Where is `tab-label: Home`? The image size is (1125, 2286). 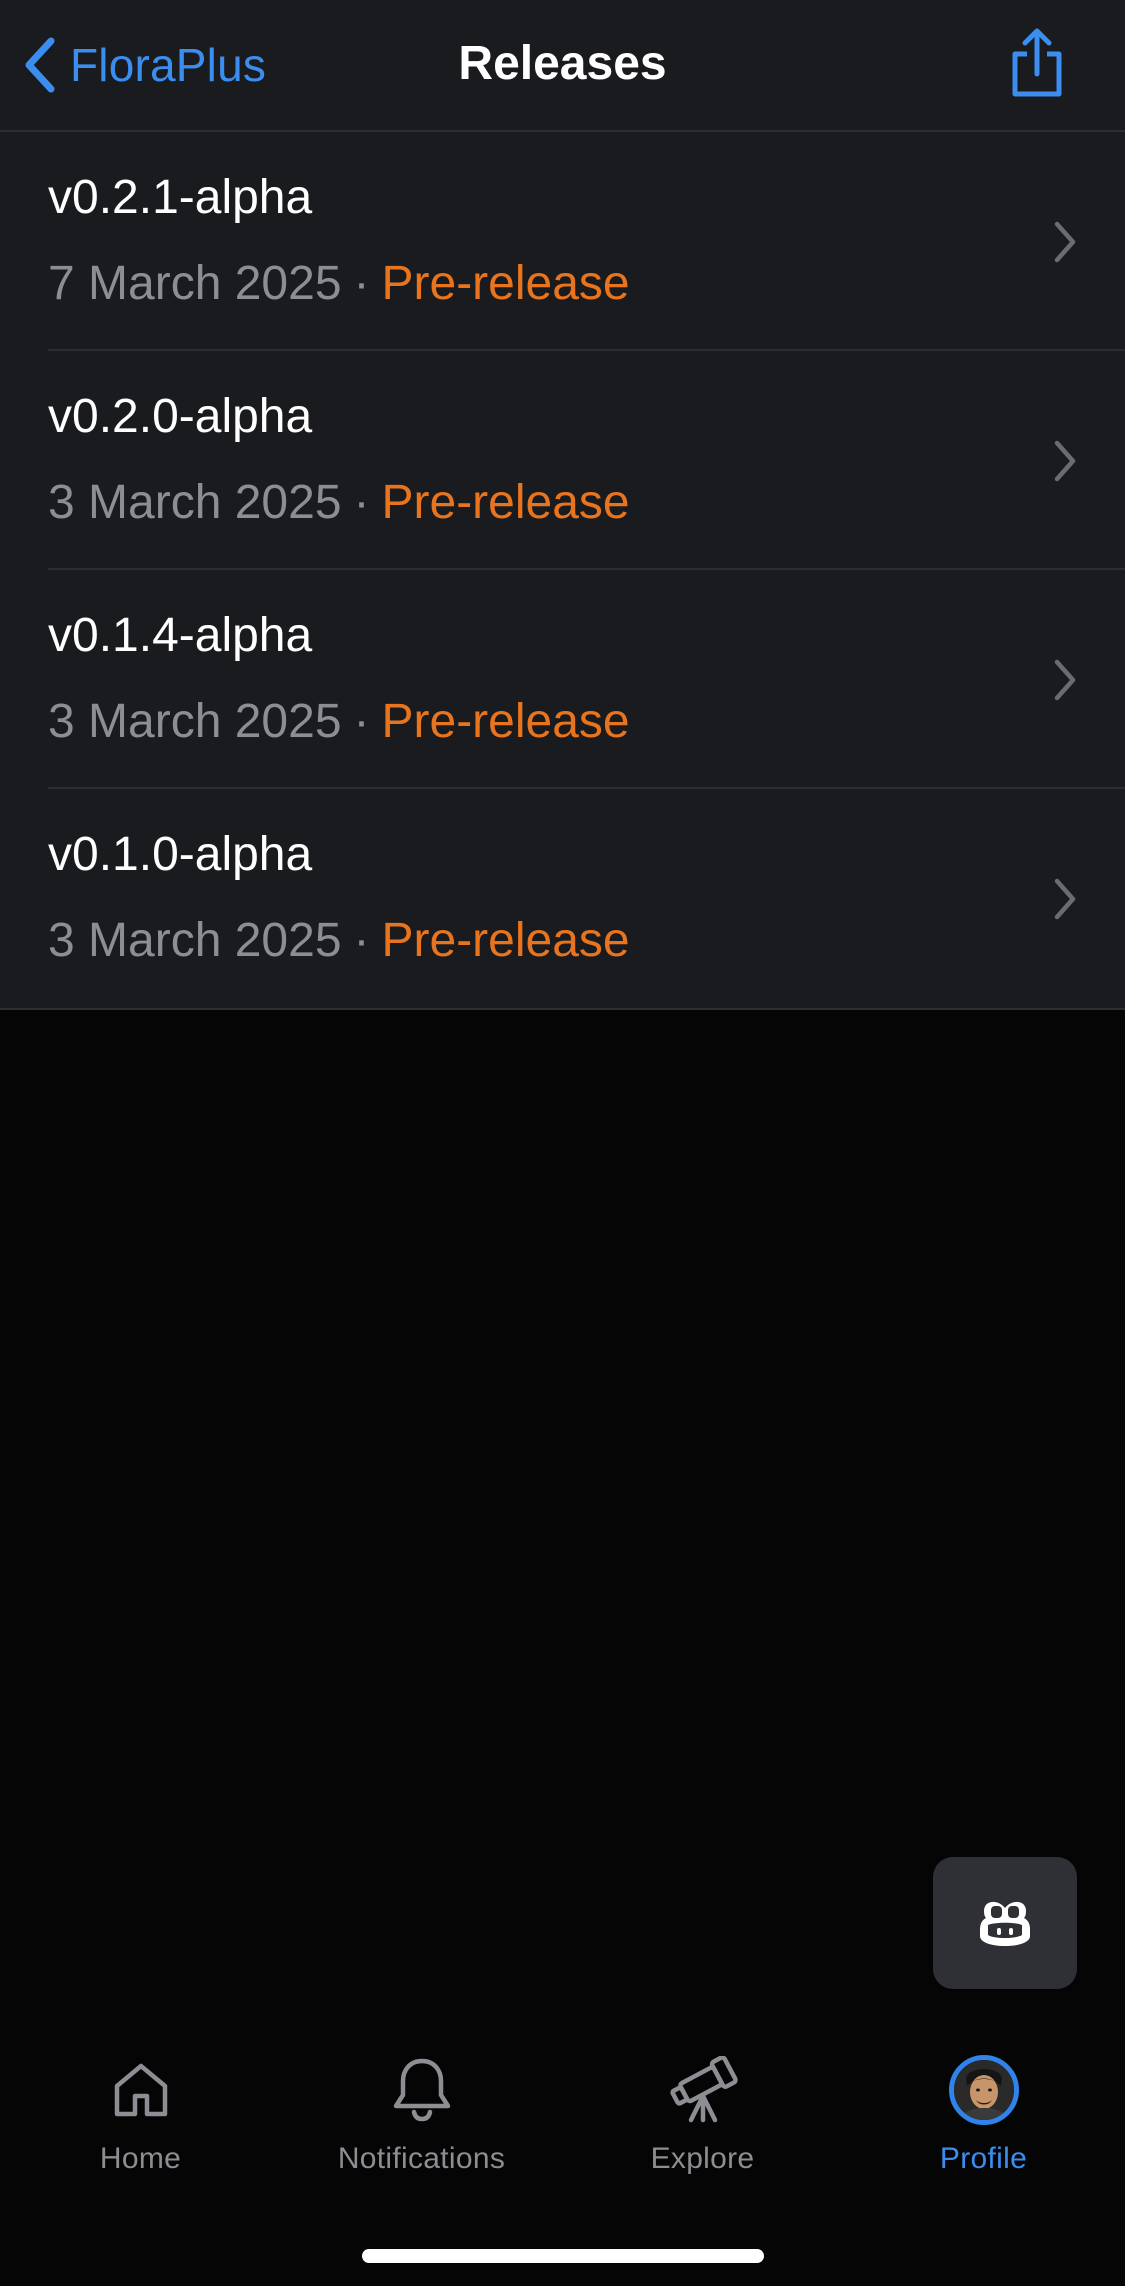
tab-label: Home is located at coordinates (140, 2158).